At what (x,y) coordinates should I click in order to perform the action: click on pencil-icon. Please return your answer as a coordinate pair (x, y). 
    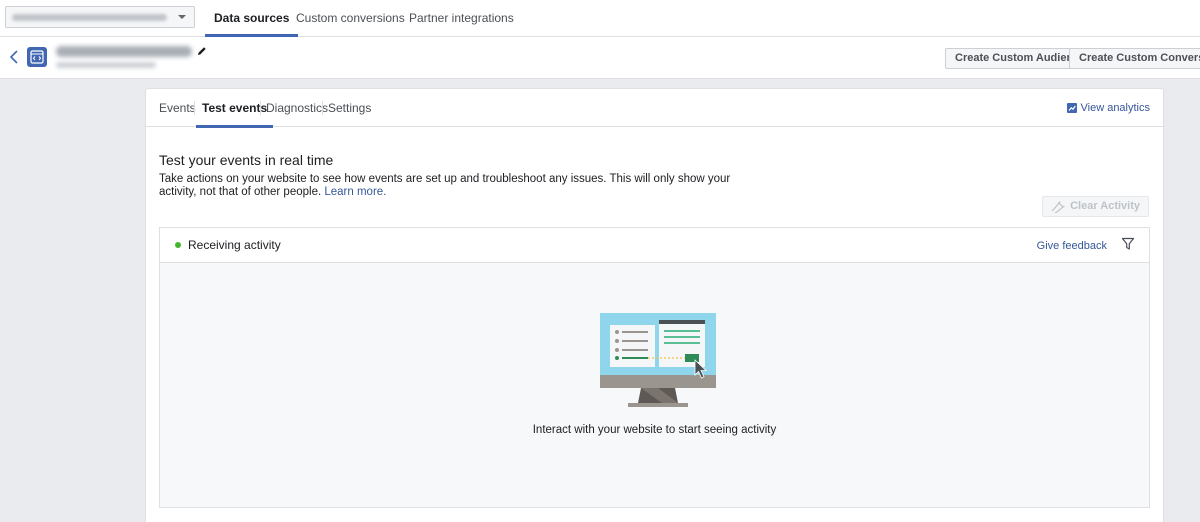
    Looking at the image, I should click on (202, 51).